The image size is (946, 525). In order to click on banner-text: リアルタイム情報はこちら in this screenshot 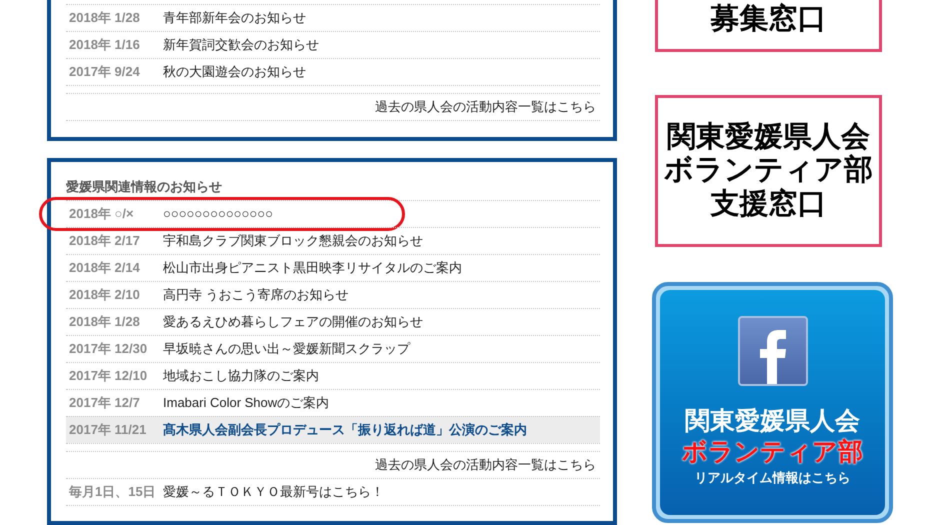, I will do `click(772, 478)`.